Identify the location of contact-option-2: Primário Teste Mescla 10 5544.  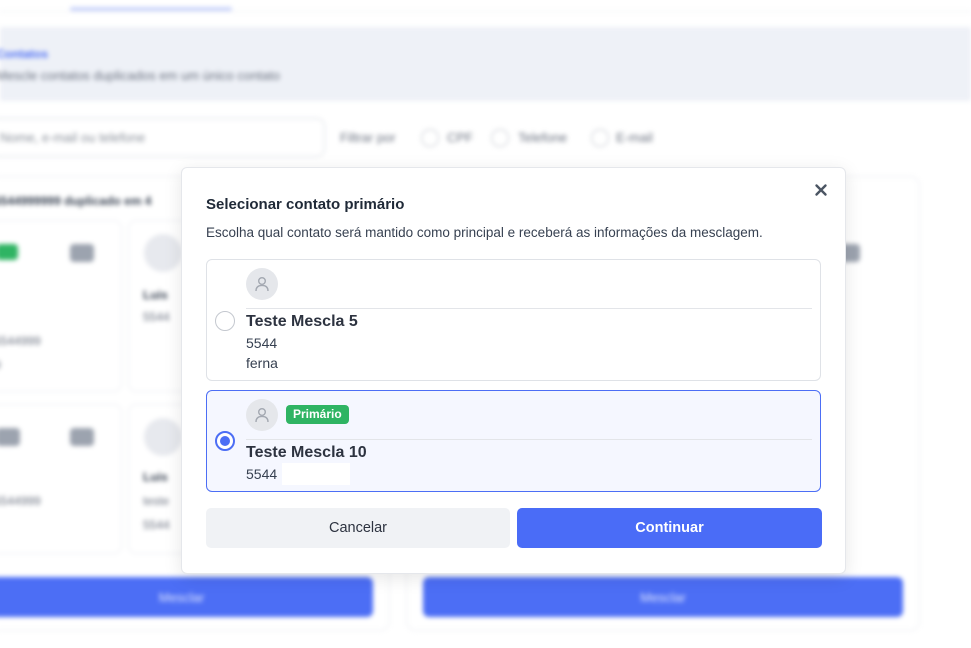
(513, 441).